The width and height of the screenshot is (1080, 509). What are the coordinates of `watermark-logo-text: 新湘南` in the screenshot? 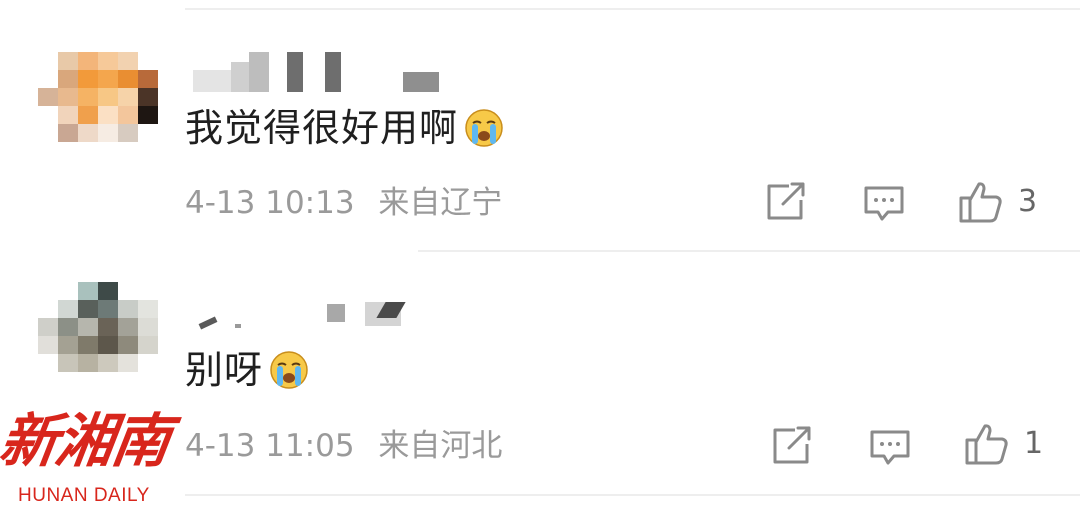 It's located at (86, 441).